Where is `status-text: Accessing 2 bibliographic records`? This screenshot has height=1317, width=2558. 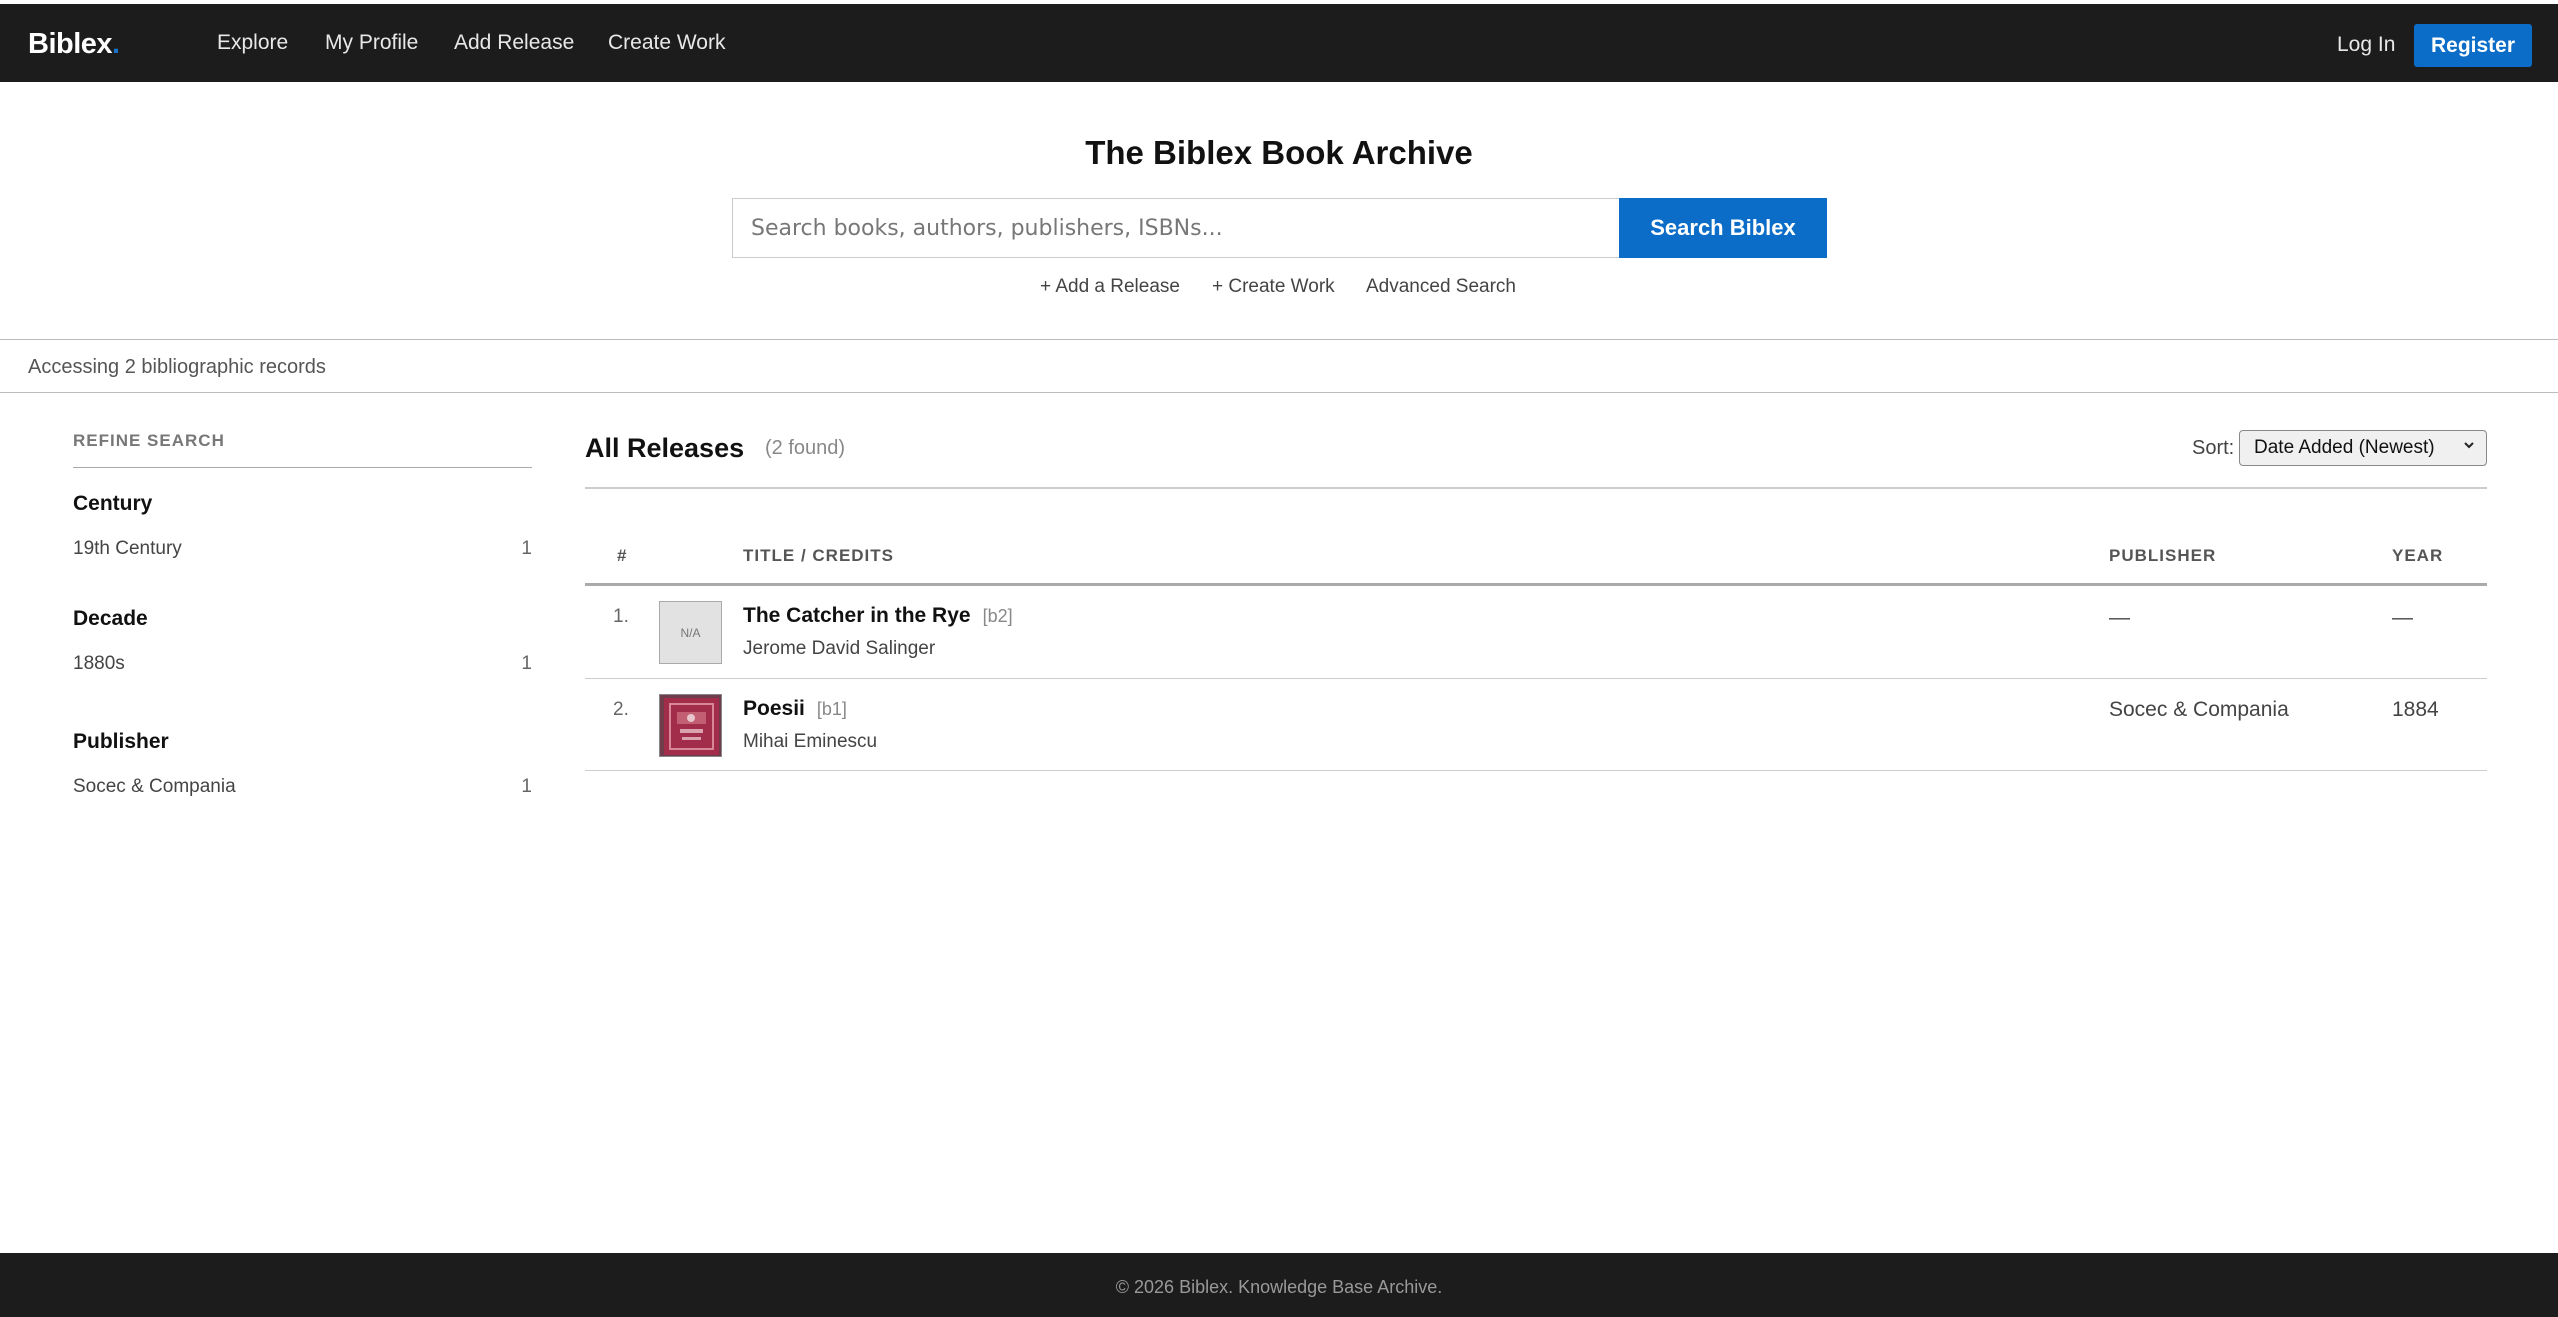 status-text: Accessing 2 bibliographic records is located at coordinates (177, 367).